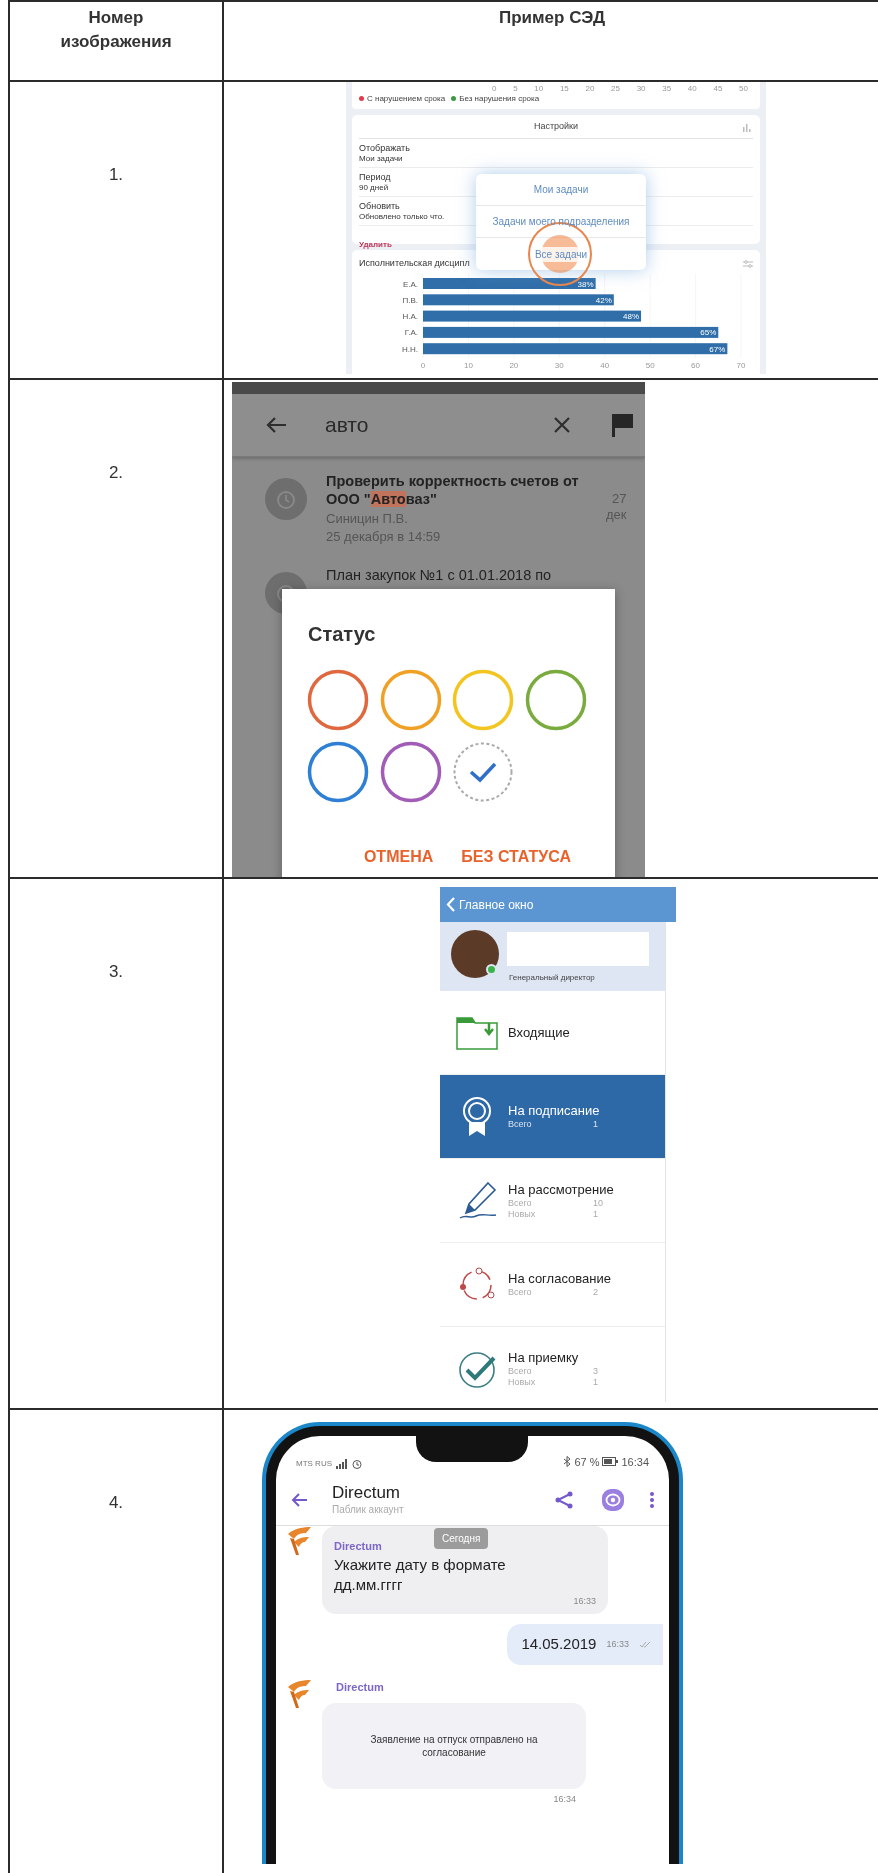 The height and width of the screenshot is (1873, 878). What do you see at coordinates (516, 857) in the screenshot?
I see `dialog-button: БЕЗ СТАТУСА` at bounding box center [516, 857].